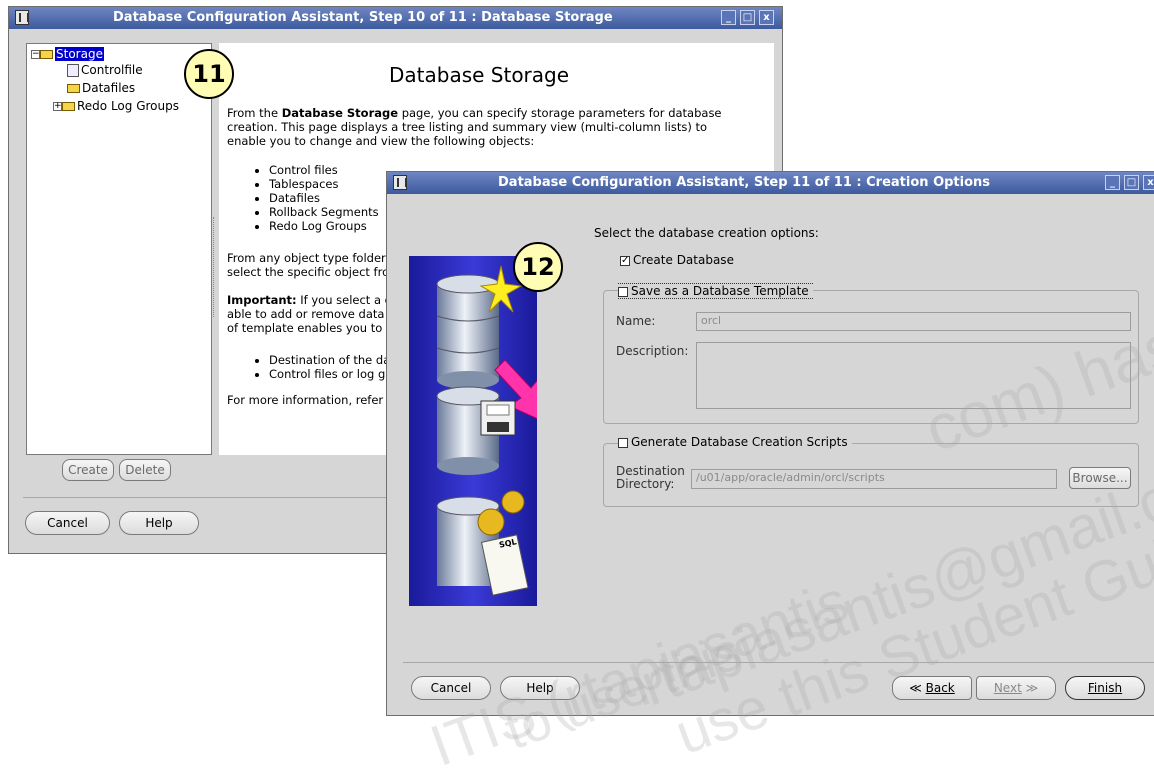 This screenshot has width=1154, height=780. What do you see at coordinates (652, 351) in the screenshot?
I see `description-label: Description:` at bounding box center [652, 351].